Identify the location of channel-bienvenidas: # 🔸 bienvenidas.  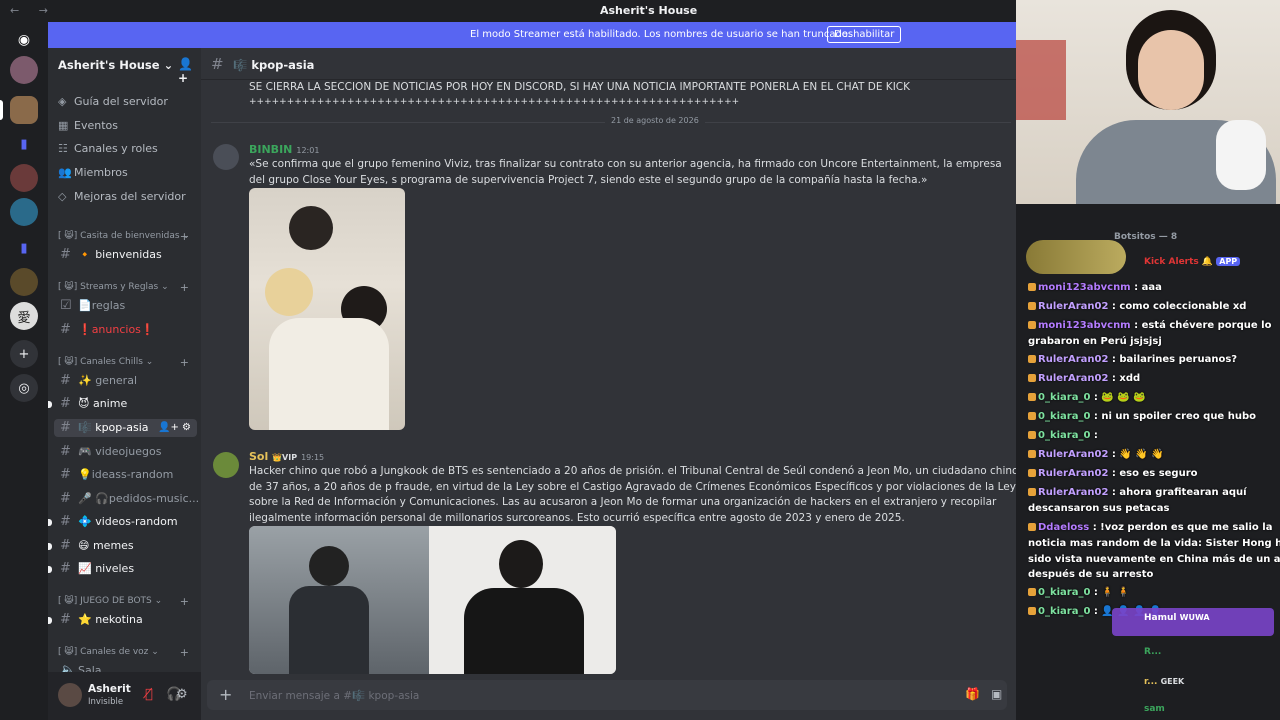
(125, 255).